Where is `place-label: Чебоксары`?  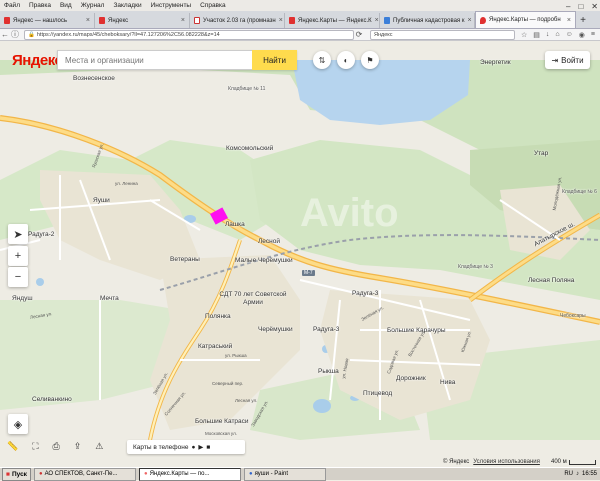
place-label: Чебоксары is located at coordinates (573, 316).